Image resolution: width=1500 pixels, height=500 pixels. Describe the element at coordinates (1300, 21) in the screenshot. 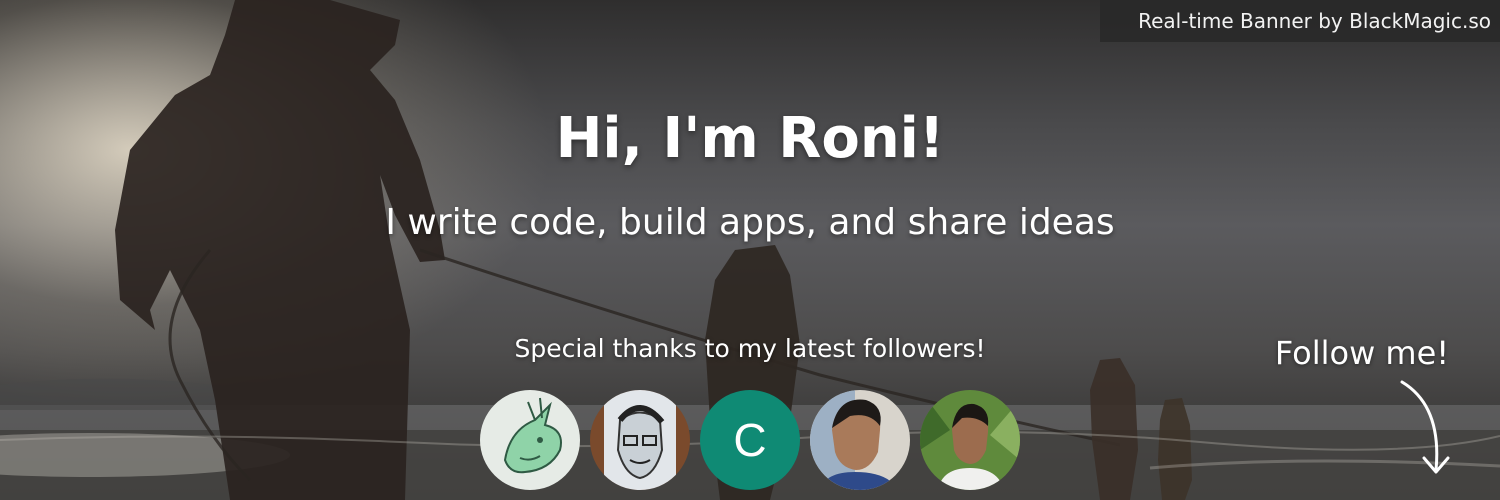

I see `blackmagic-credit-tag: Real-time Banner by BlackMagic.so` at that location.